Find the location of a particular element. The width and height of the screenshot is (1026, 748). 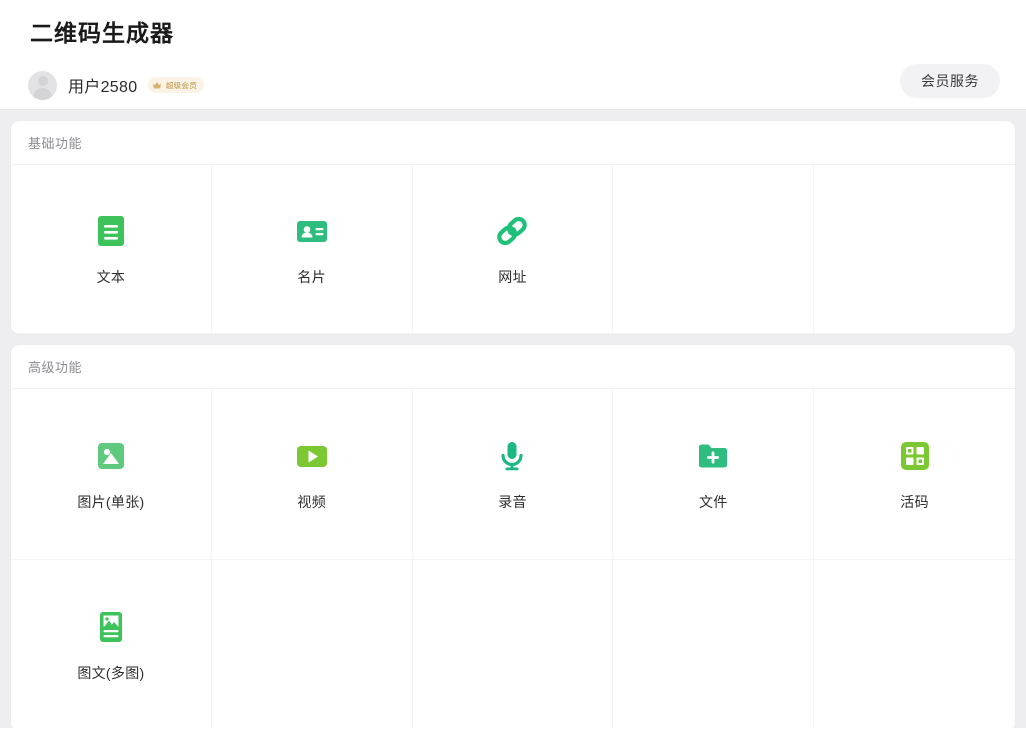

function-label-audio: 录音 is located at coordinates (512, 501).